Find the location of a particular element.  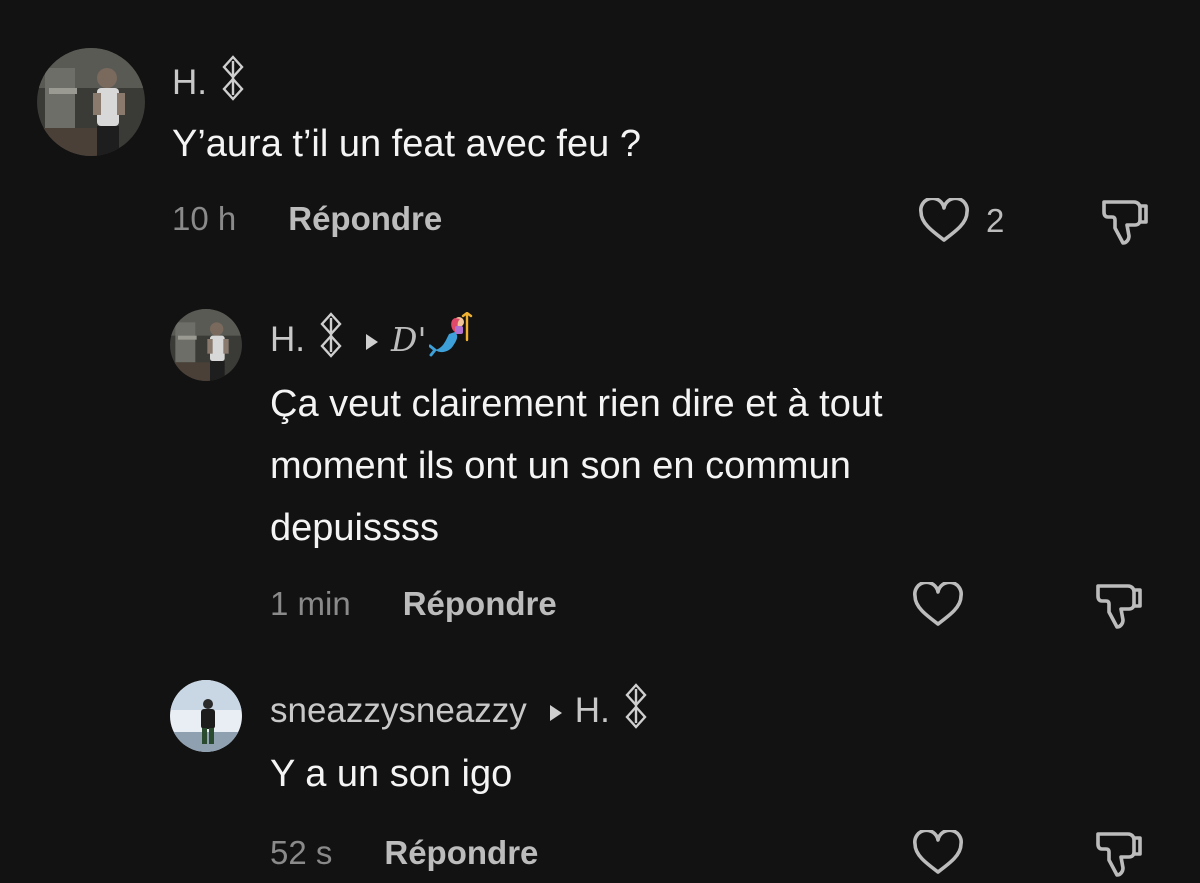

timestamp: 52 s is located at coordinates (301, 852).